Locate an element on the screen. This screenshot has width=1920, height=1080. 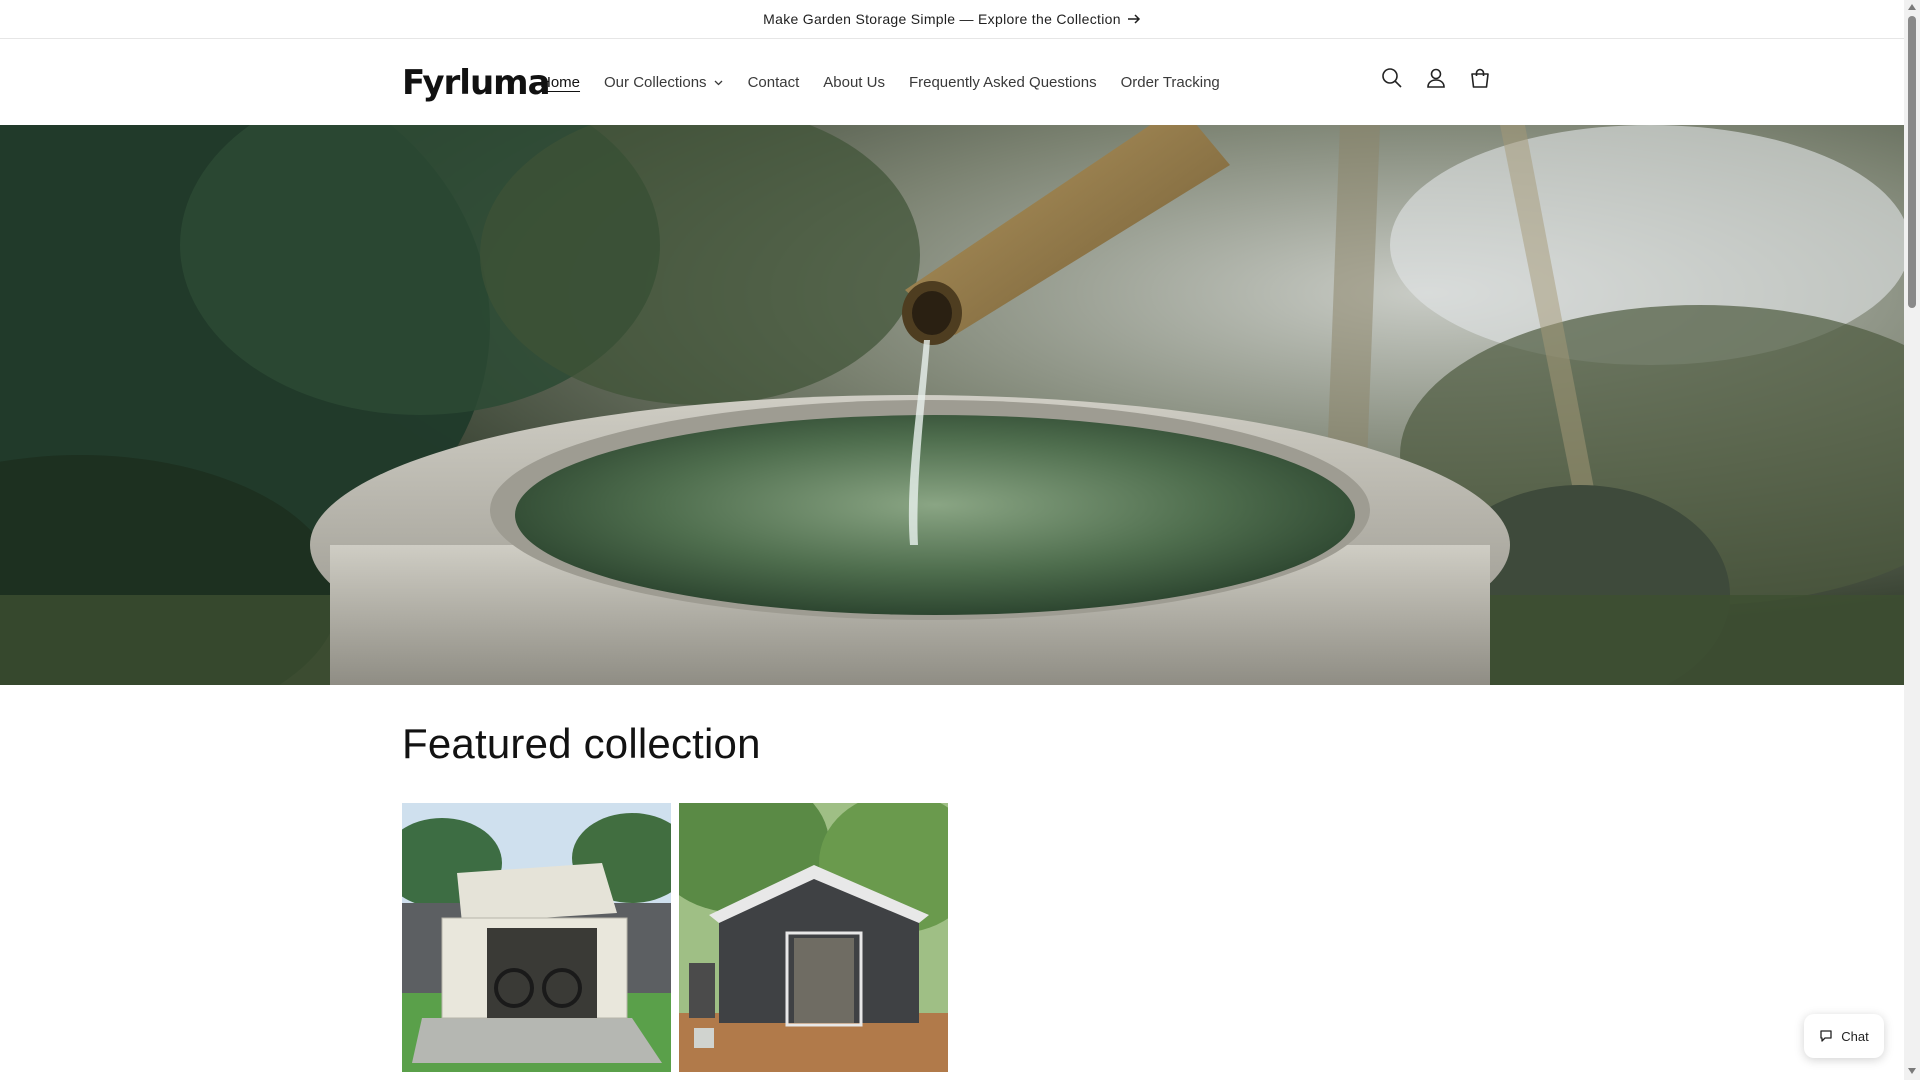
site-logo: Fyrluma is located at coordinates (476, 83).